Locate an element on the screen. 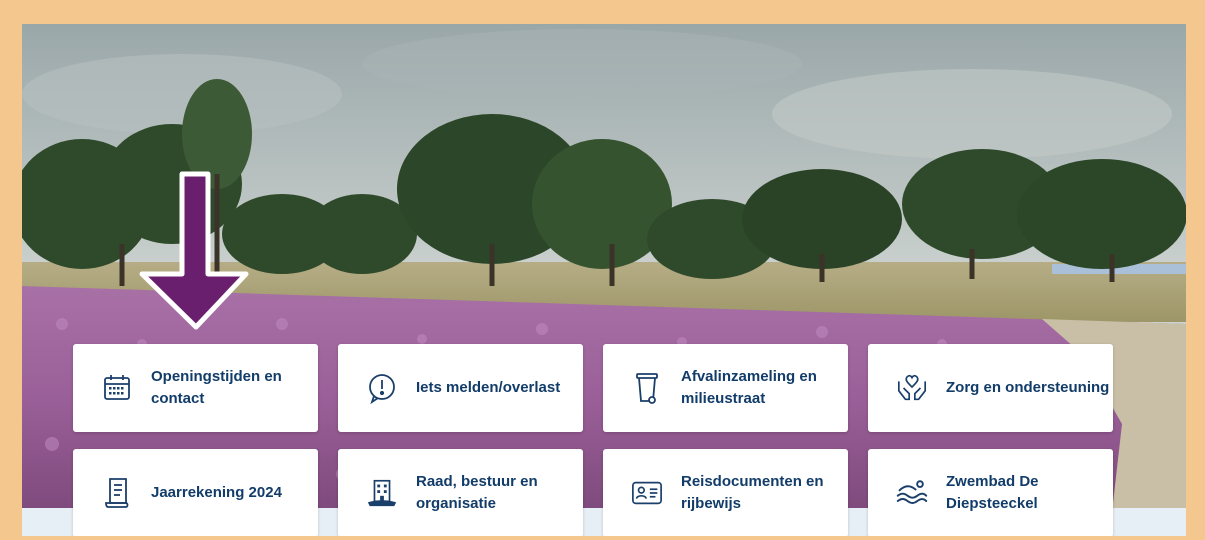 The width and height of the screenshot is (1205, 540). hands-heart-icon is located at coordinates (912, 388).